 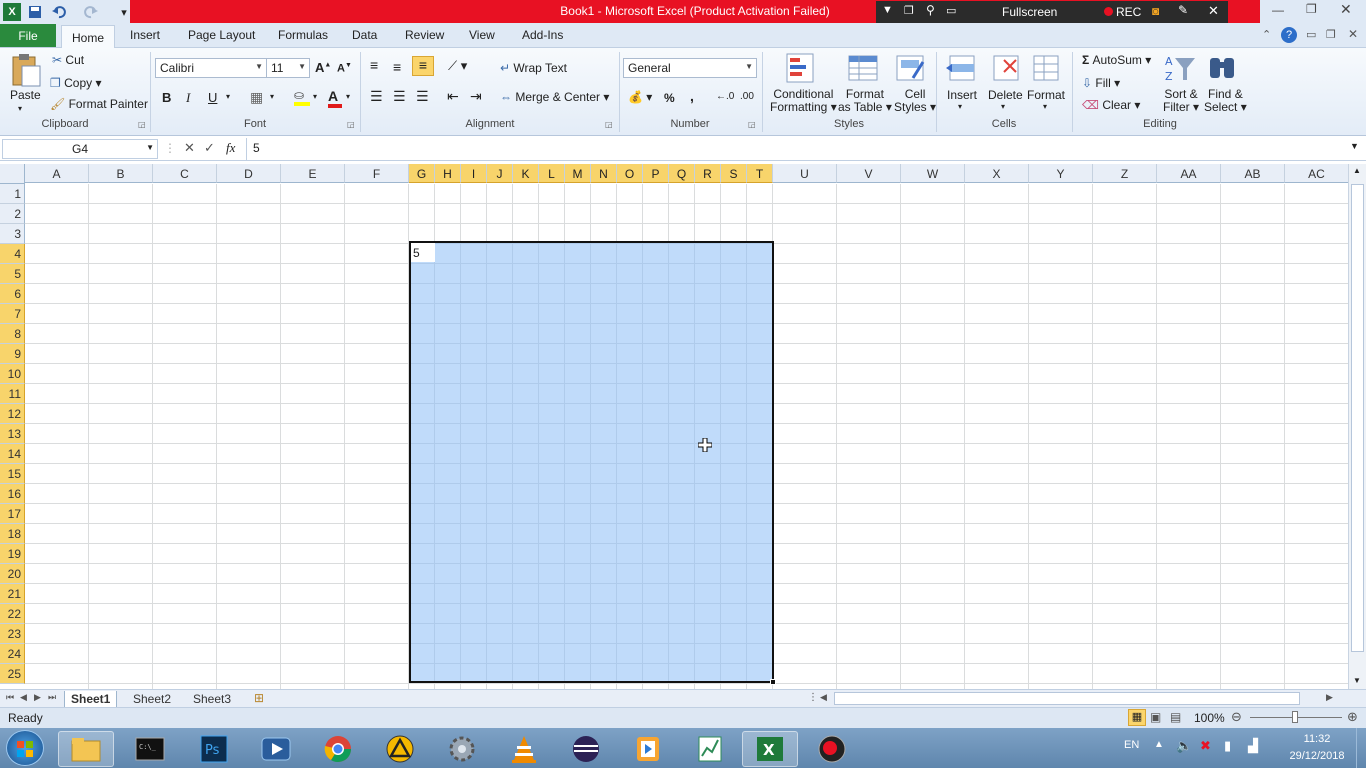 What do you see at coordinates (351, 124) in the screenshot?
I see `font-launcher-icon: ◲` at bounding box center [351, 124].